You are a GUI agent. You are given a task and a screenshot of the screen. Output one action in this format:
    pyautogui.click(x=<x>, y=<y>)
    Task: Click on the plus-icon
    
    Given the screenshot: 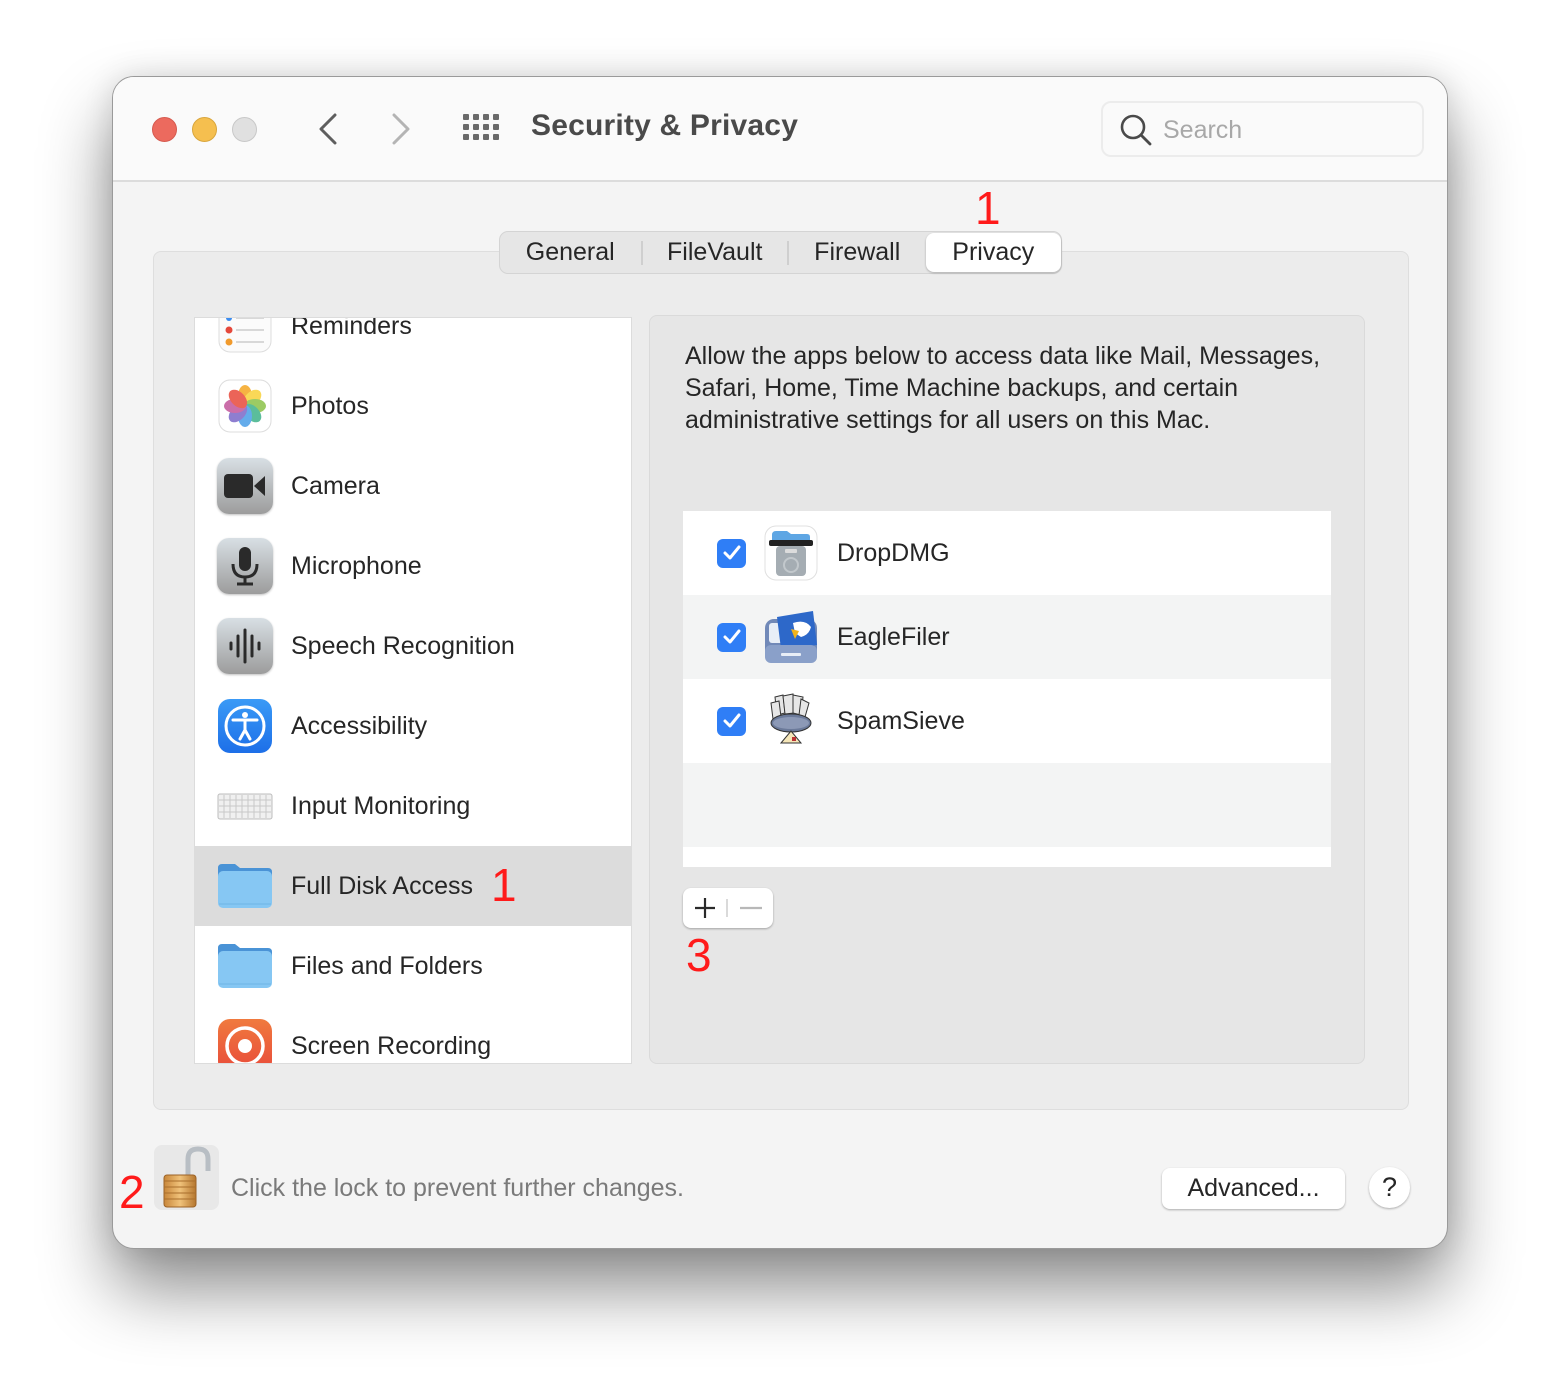 What is the action you would take?
    pyautogui.click(x=705, y=908)
    